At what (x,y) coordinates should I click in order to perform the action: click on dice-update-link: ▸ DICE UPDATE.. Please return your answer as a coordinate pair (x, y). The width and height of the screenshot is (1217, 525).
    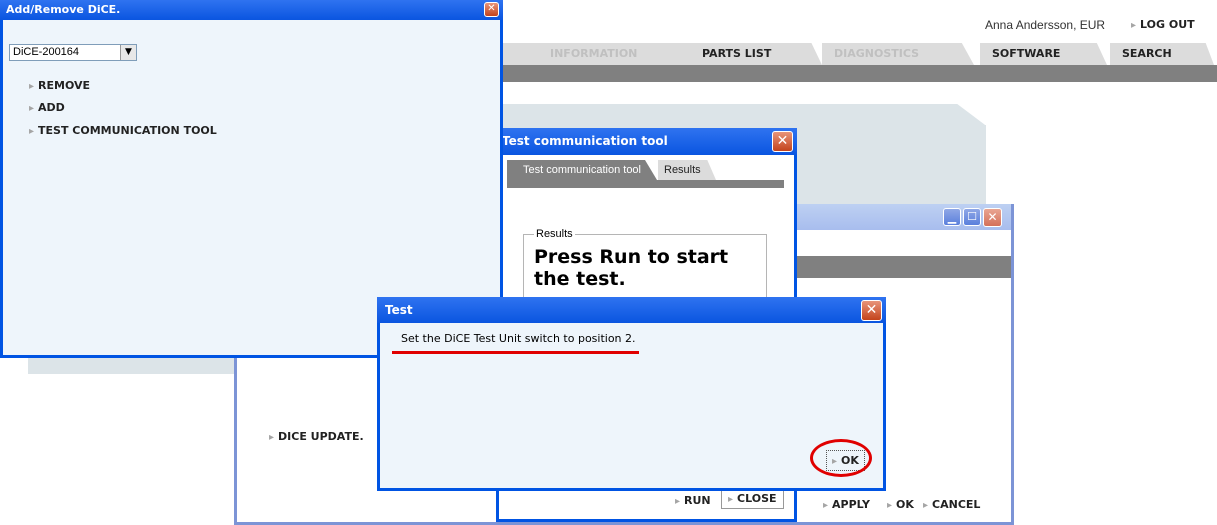
    Looking at the image, I should click on (316, 436).